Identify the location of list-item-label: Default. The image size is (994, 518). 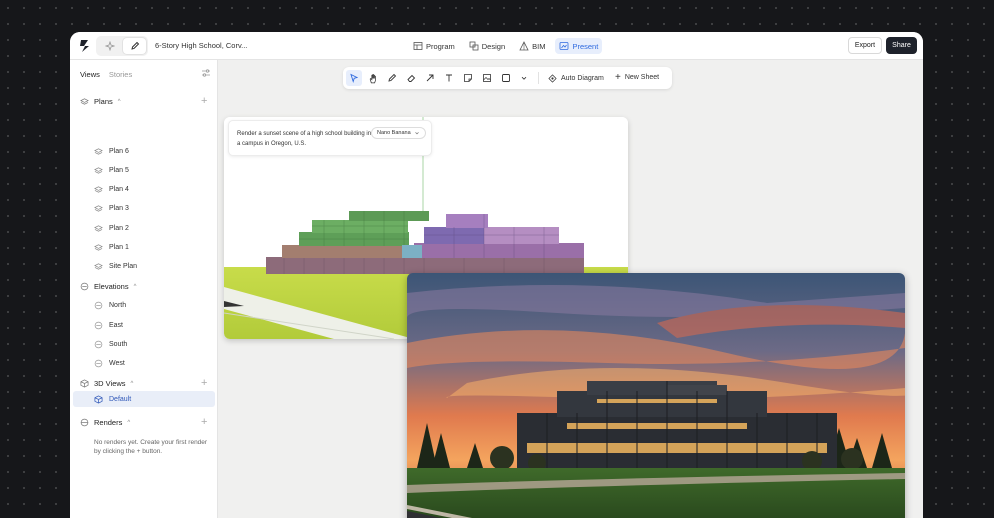
(120, 399).